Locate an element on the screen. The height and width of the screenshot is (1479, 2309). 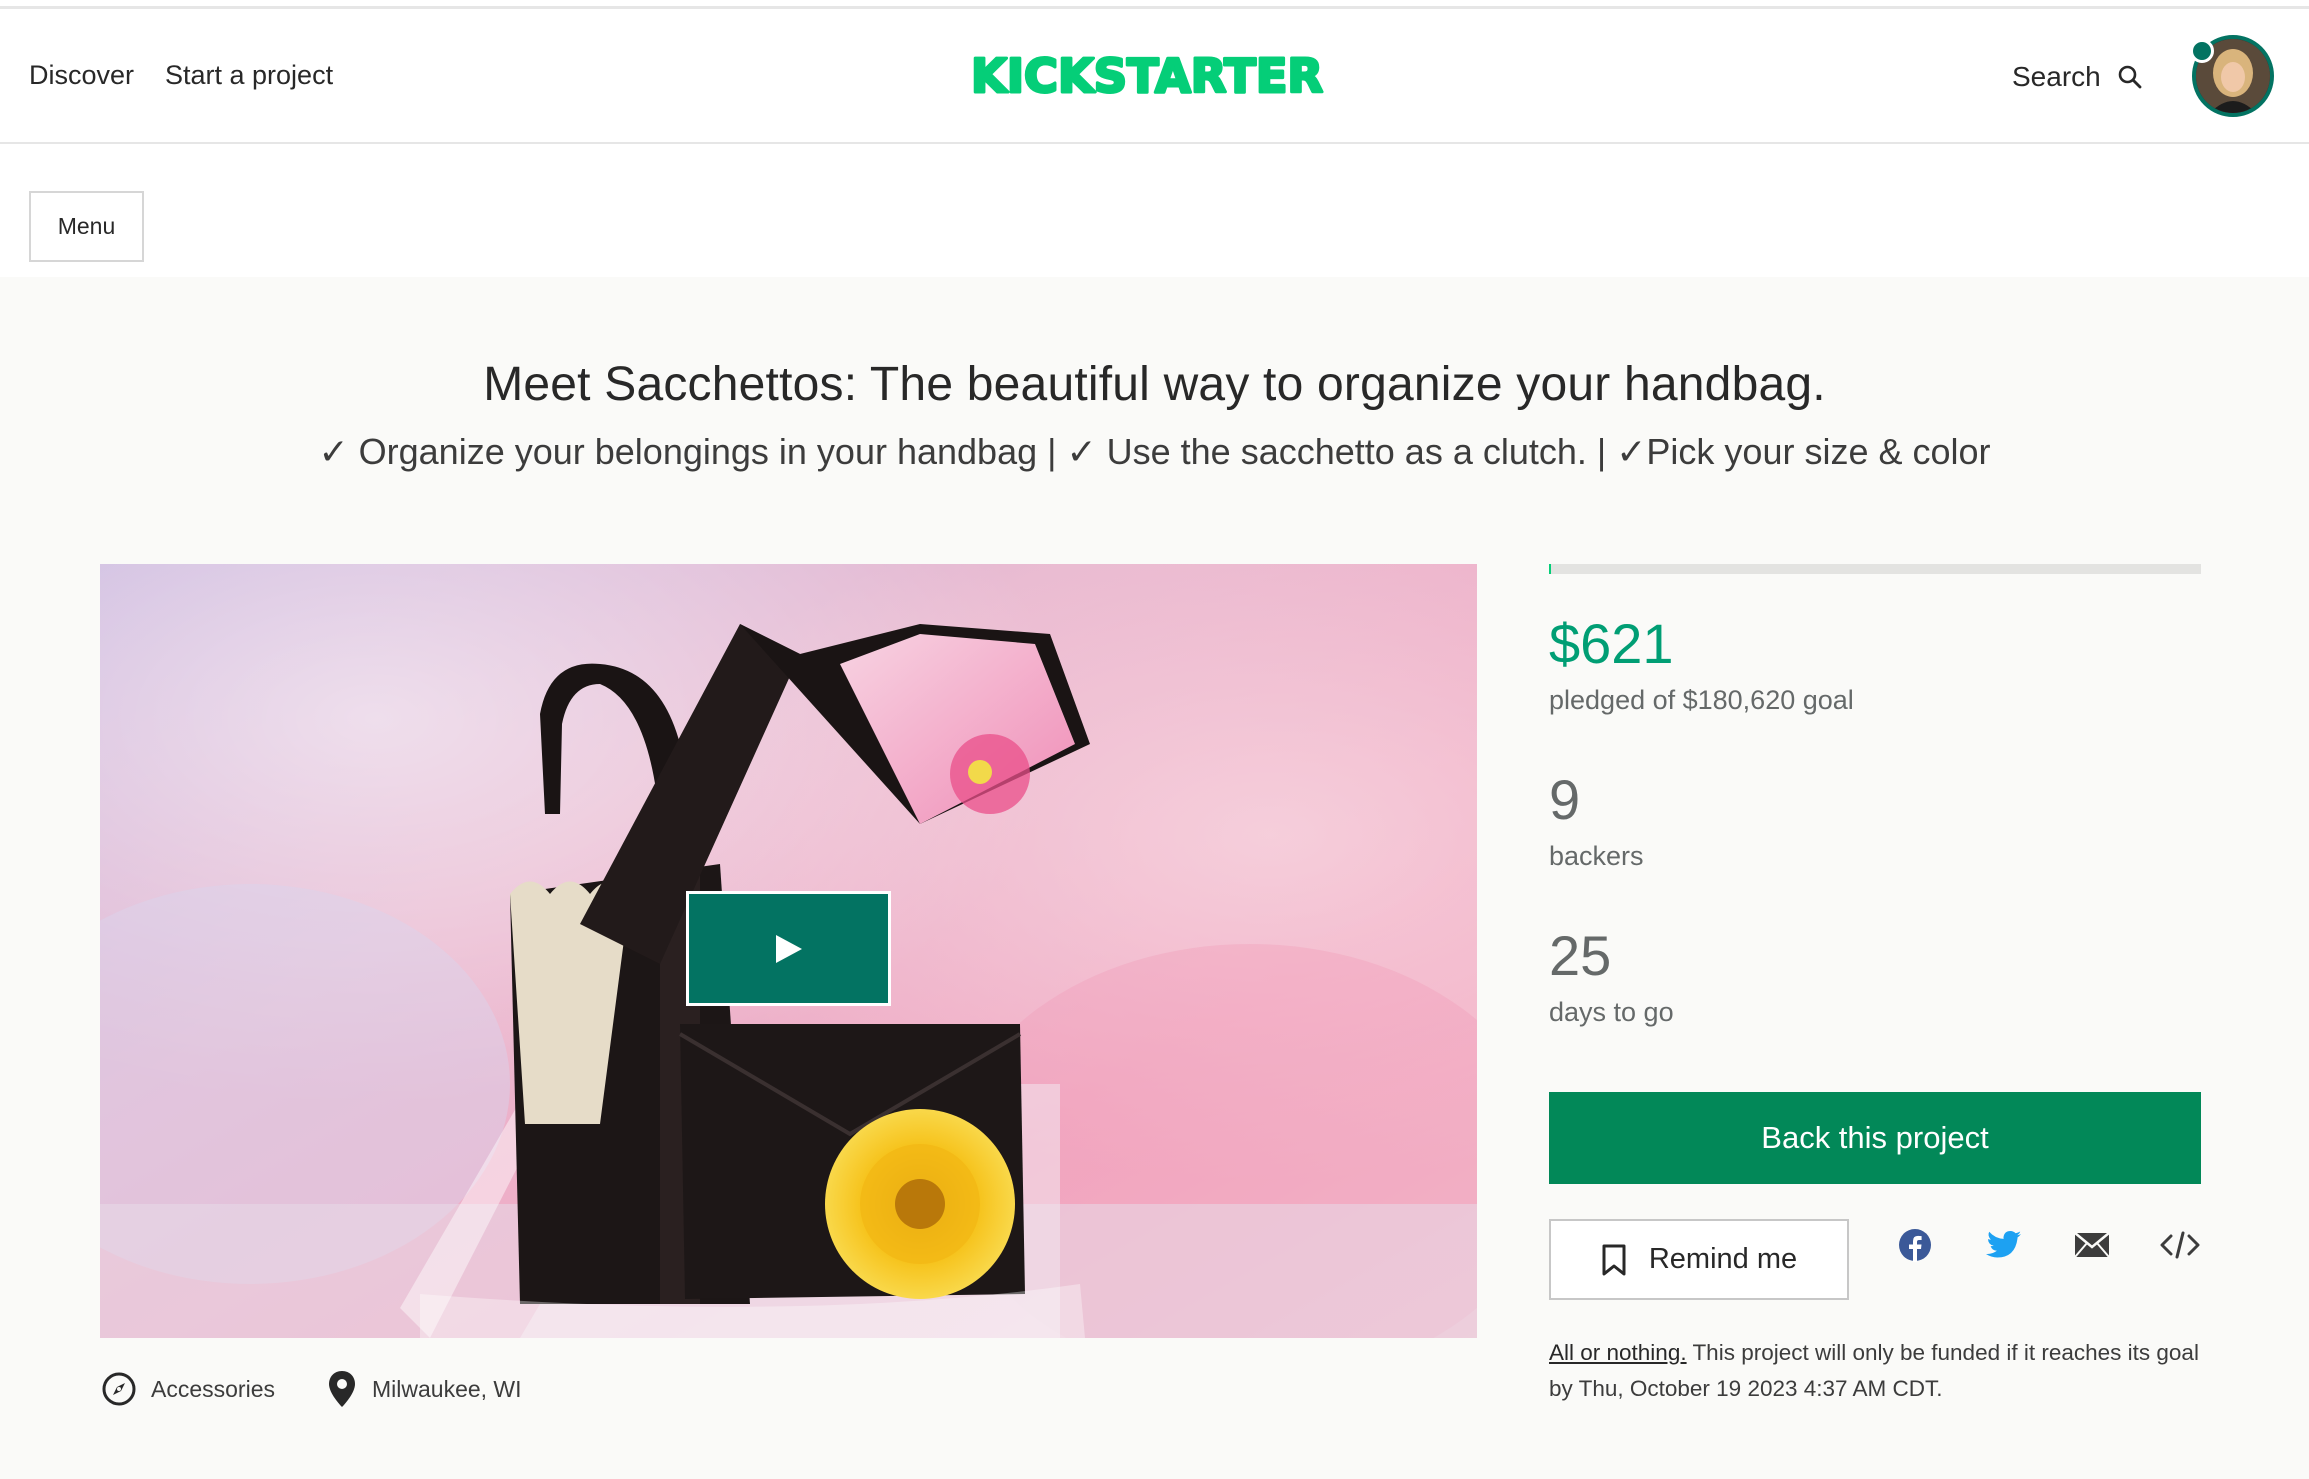
twitter-icon is located at coordinates (2003, 1244).